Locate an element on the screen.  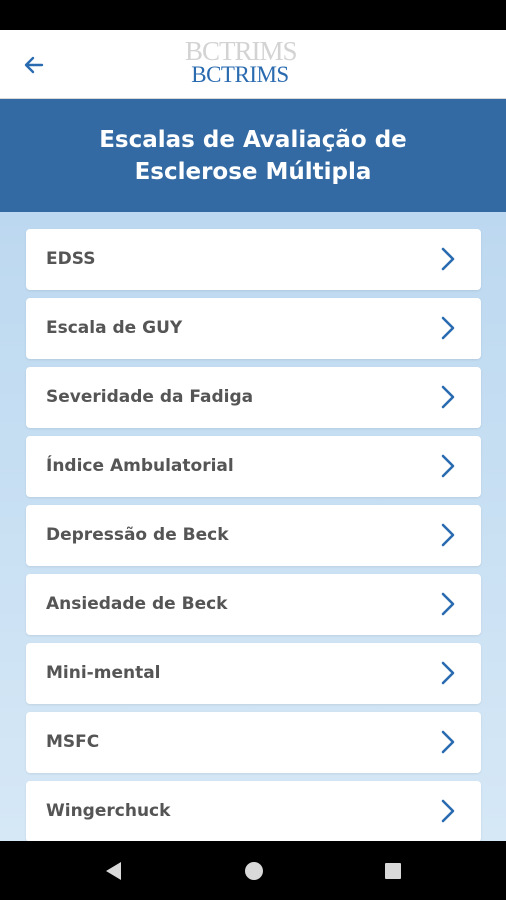
list-item-wingerchuck: Wingerchuck is located at coordinates (253, 811).